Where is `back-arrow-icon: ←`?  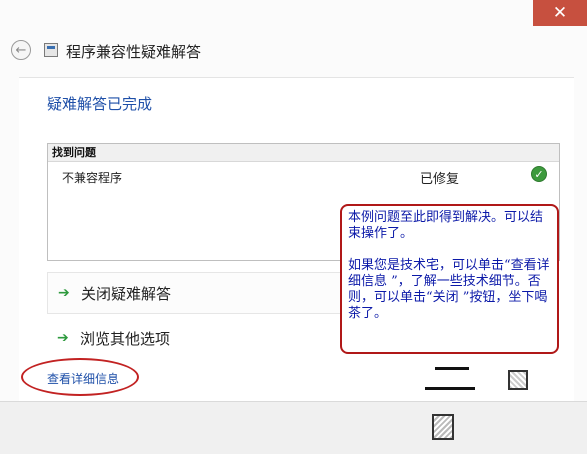
back-arrow-icon: ← is located at coordinates (21, 50).